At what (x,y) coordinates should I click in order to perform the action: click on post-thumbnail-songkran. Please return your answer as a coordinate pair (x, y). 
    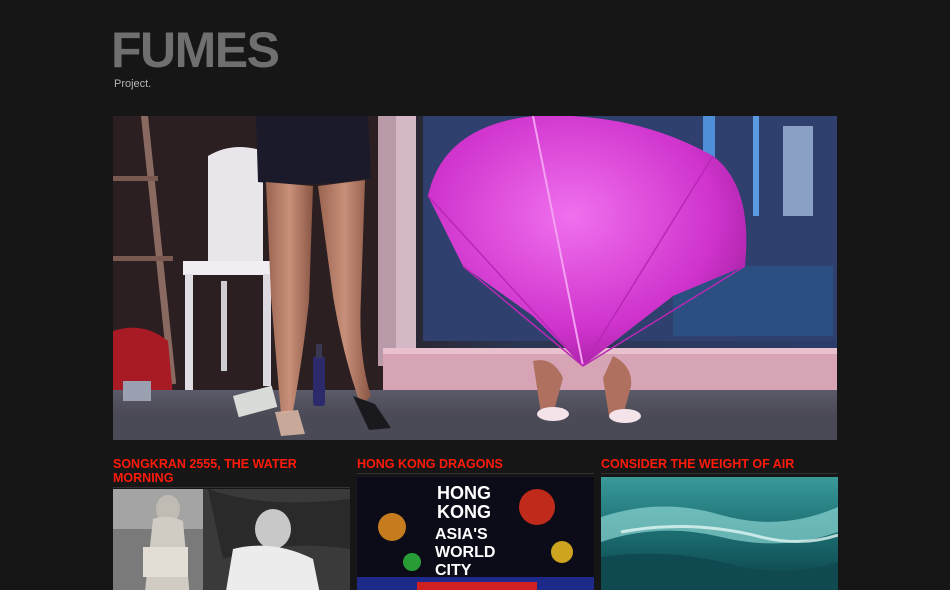
    Looking at the image, I should click on (231, 539).